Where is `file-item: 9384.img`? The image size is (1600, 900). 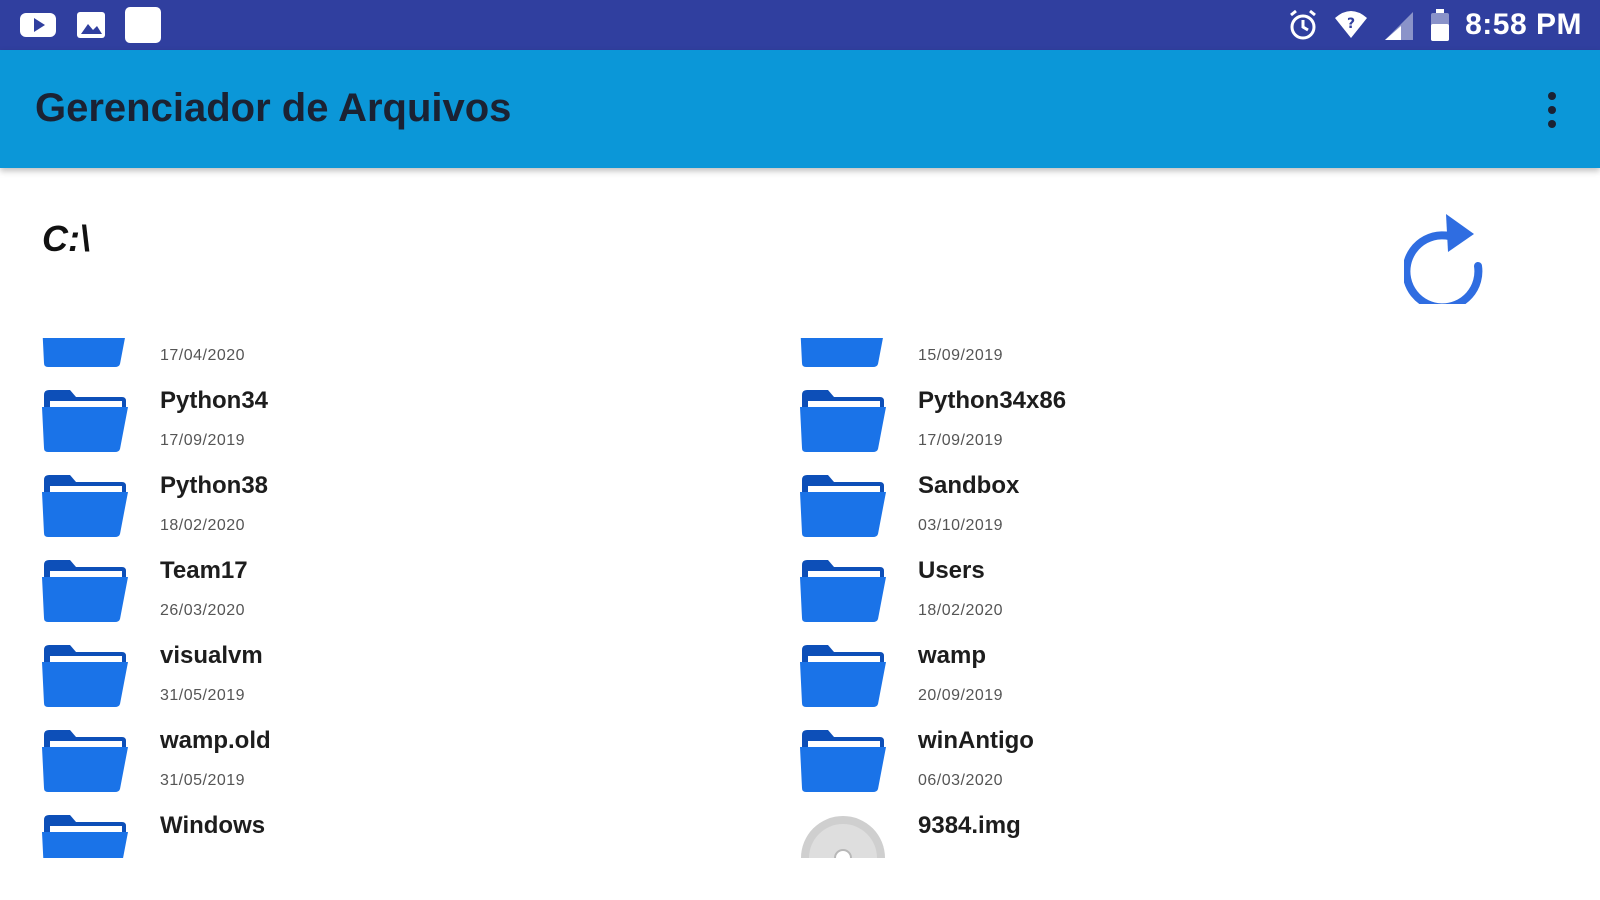 file-item: 9384.img is located at coordinates (1179, 827).